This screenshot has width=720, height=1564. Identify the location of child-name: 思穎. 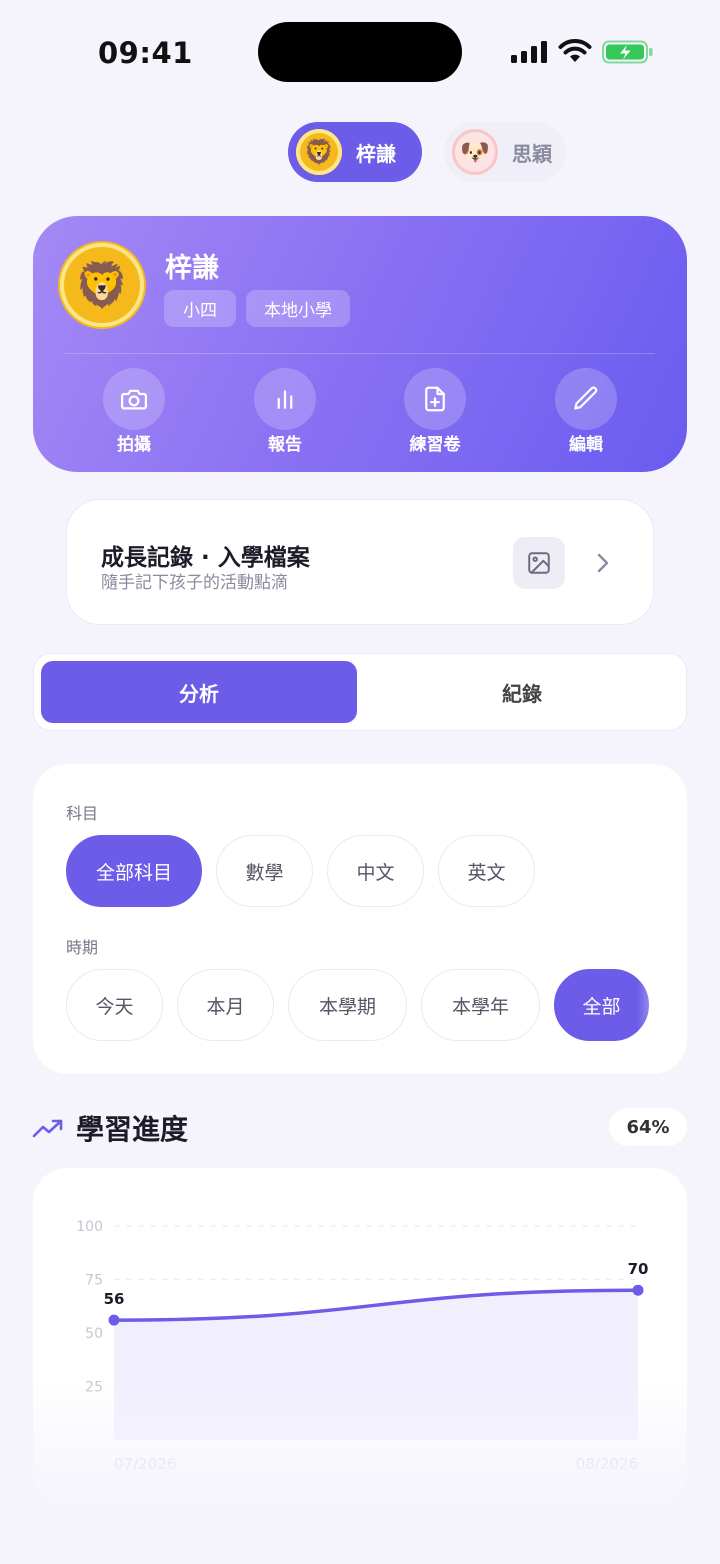
(532, 153).